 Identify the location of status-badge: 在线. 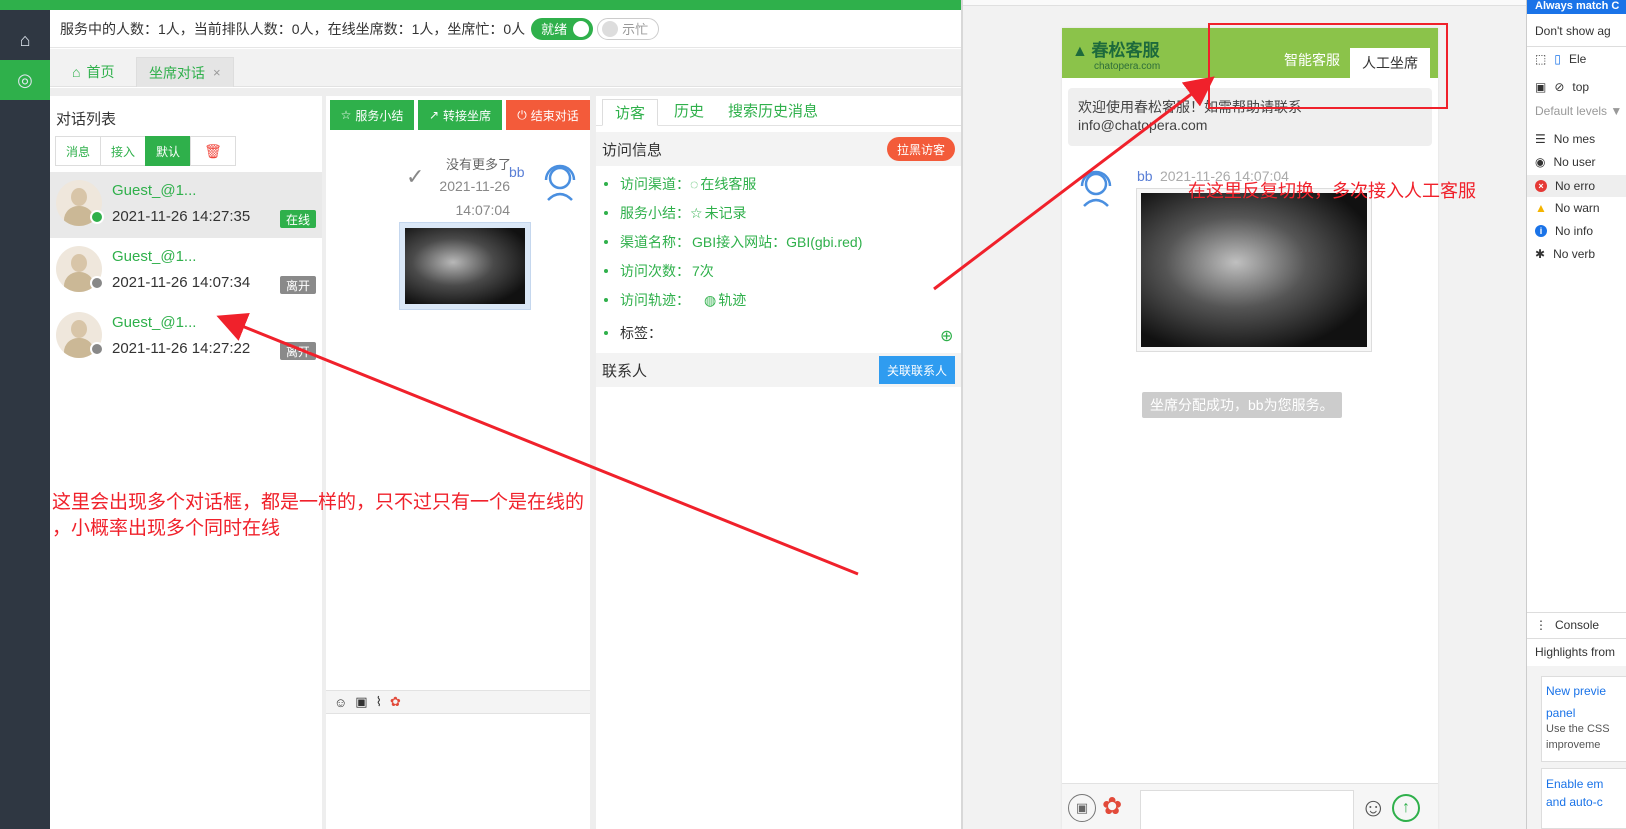
(297, 219).